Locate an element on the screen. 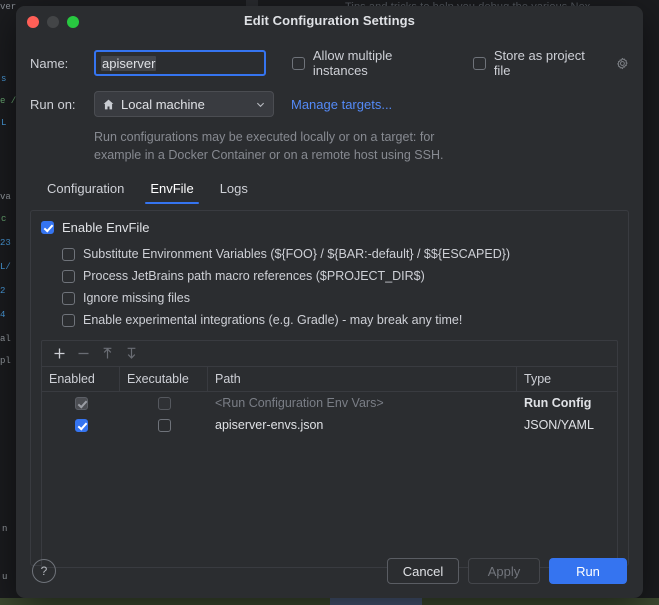 Image resolution: width=659 pixels, height=605 pixels. run-on-dropdown: Local machine is located at coordinates (184, 104).